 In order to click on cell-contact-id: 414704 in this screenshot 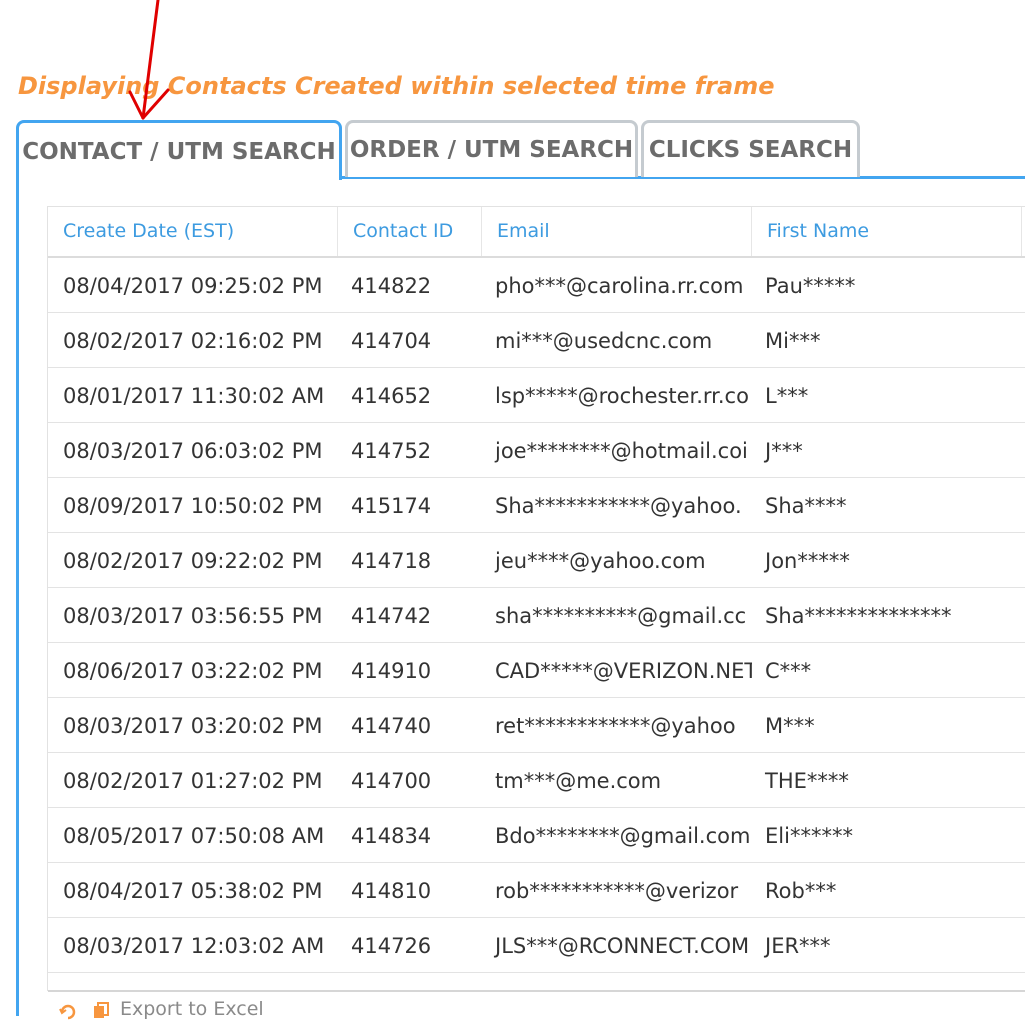, I will do `click(391, 341)`.